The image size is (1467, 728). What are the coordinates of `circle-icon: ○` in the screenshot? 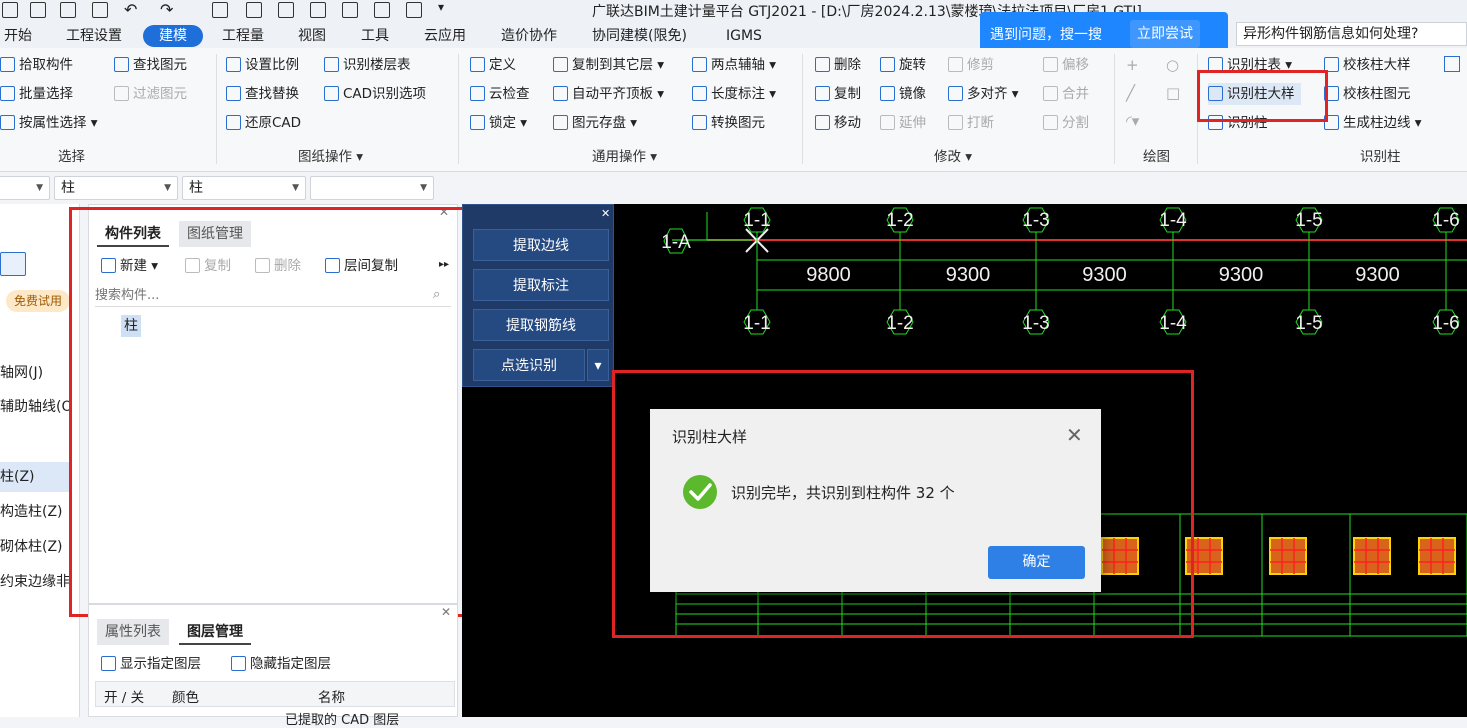 It's located at (1172, 65).